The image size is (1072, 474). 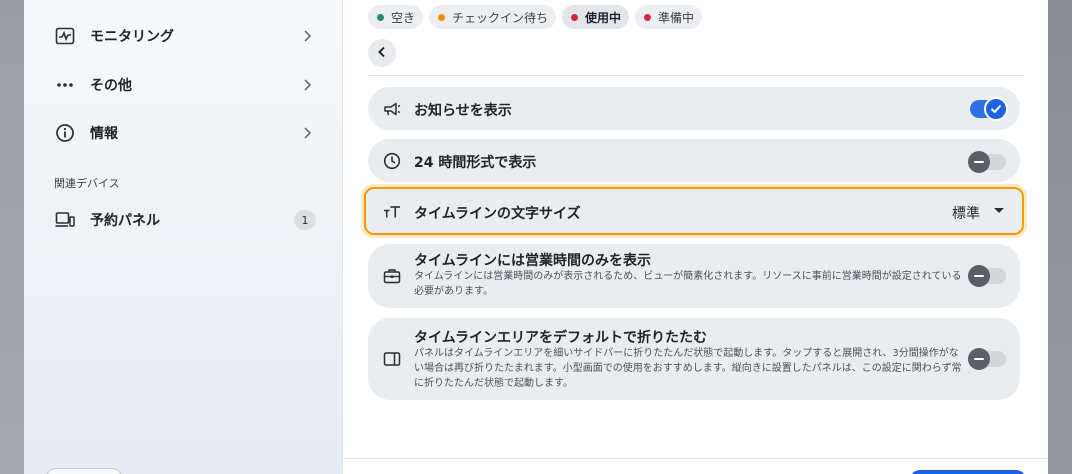 I want to click on 24-hour-toggle, so click(x=987, y=162).